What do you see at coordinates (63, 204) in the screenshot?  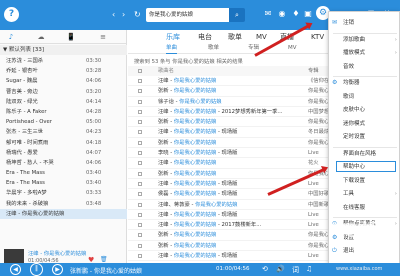 I see `playlist-item: 我的未来 - 杀破狼 03:48` at bounding box center [63, 204].